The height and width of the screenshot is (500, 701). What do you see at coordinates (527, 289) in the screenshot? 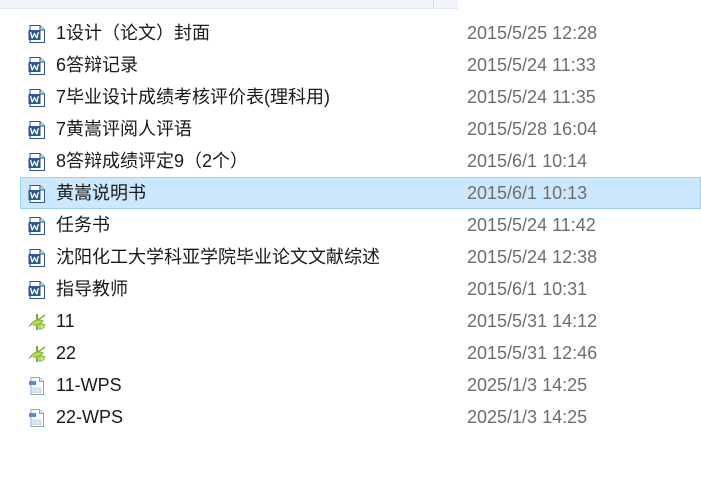
I see `file-date-modified: 2015/6/1 10:31` at bounding box center [527, 289].